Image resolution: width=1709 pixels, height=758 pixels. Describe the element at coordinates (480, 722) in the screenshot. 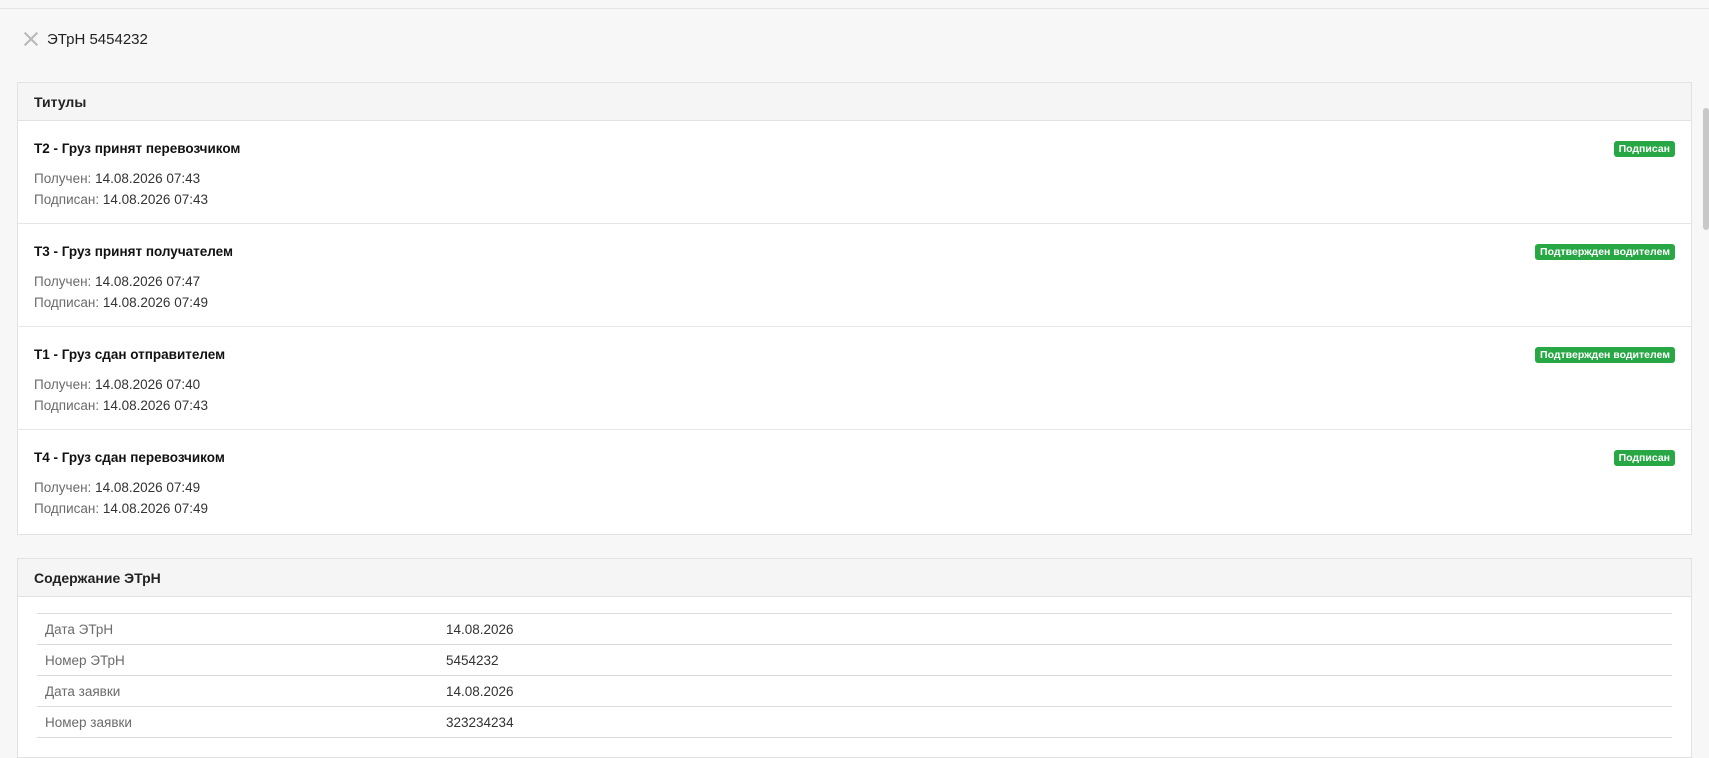

I see `row-value: 323234234` at that location.